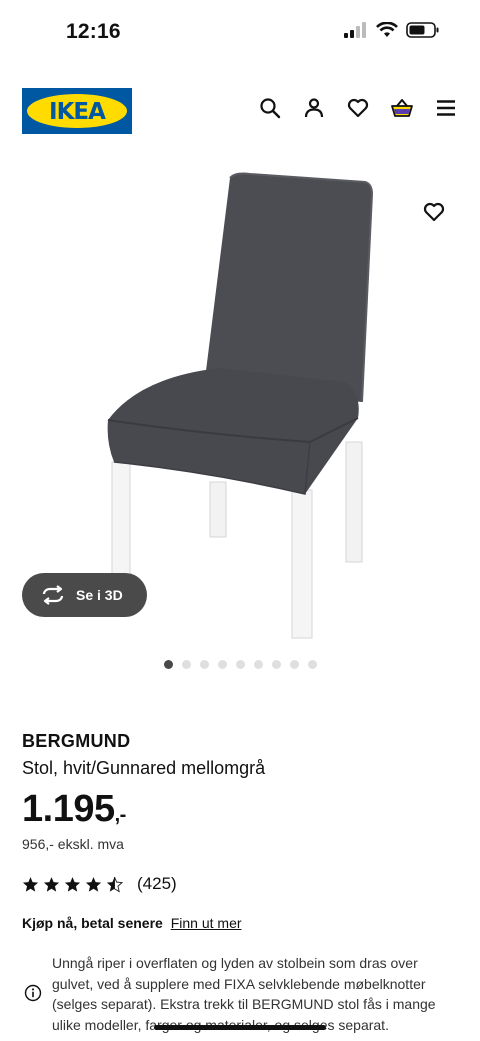 Image resolution: width=480 pixels, height=1041 pixels. I want to click on search-icon, so click(270, 108).